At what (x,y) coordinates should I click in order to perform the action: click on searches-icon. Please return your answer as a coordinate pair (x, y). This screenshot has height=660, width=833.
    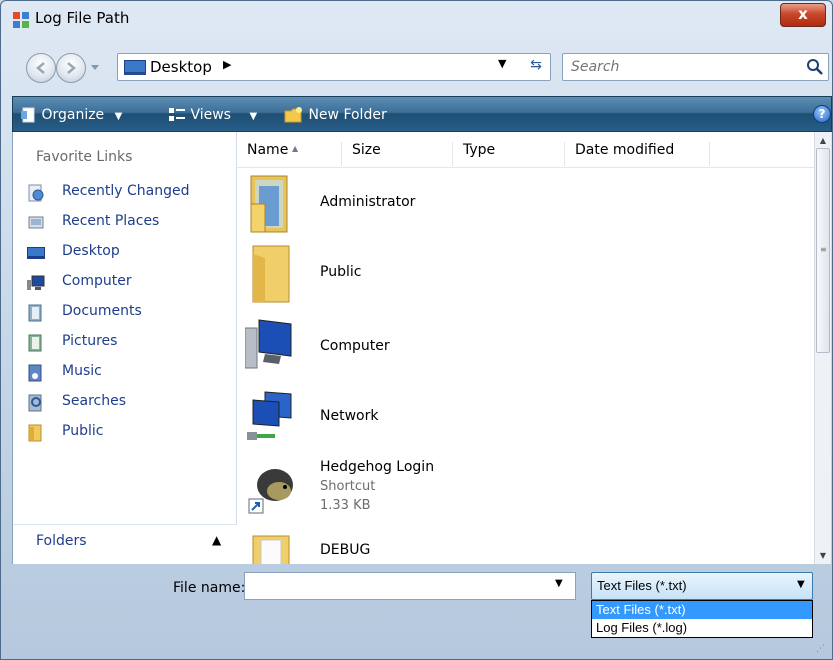
    Looking at the image, I should click on (35, 403).